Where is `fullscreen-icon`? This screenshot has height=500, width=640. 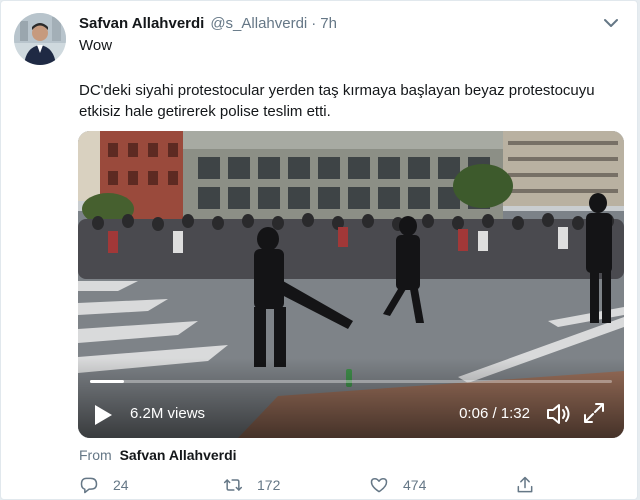 fullscreen-icon is located at coordinates (594, 413).